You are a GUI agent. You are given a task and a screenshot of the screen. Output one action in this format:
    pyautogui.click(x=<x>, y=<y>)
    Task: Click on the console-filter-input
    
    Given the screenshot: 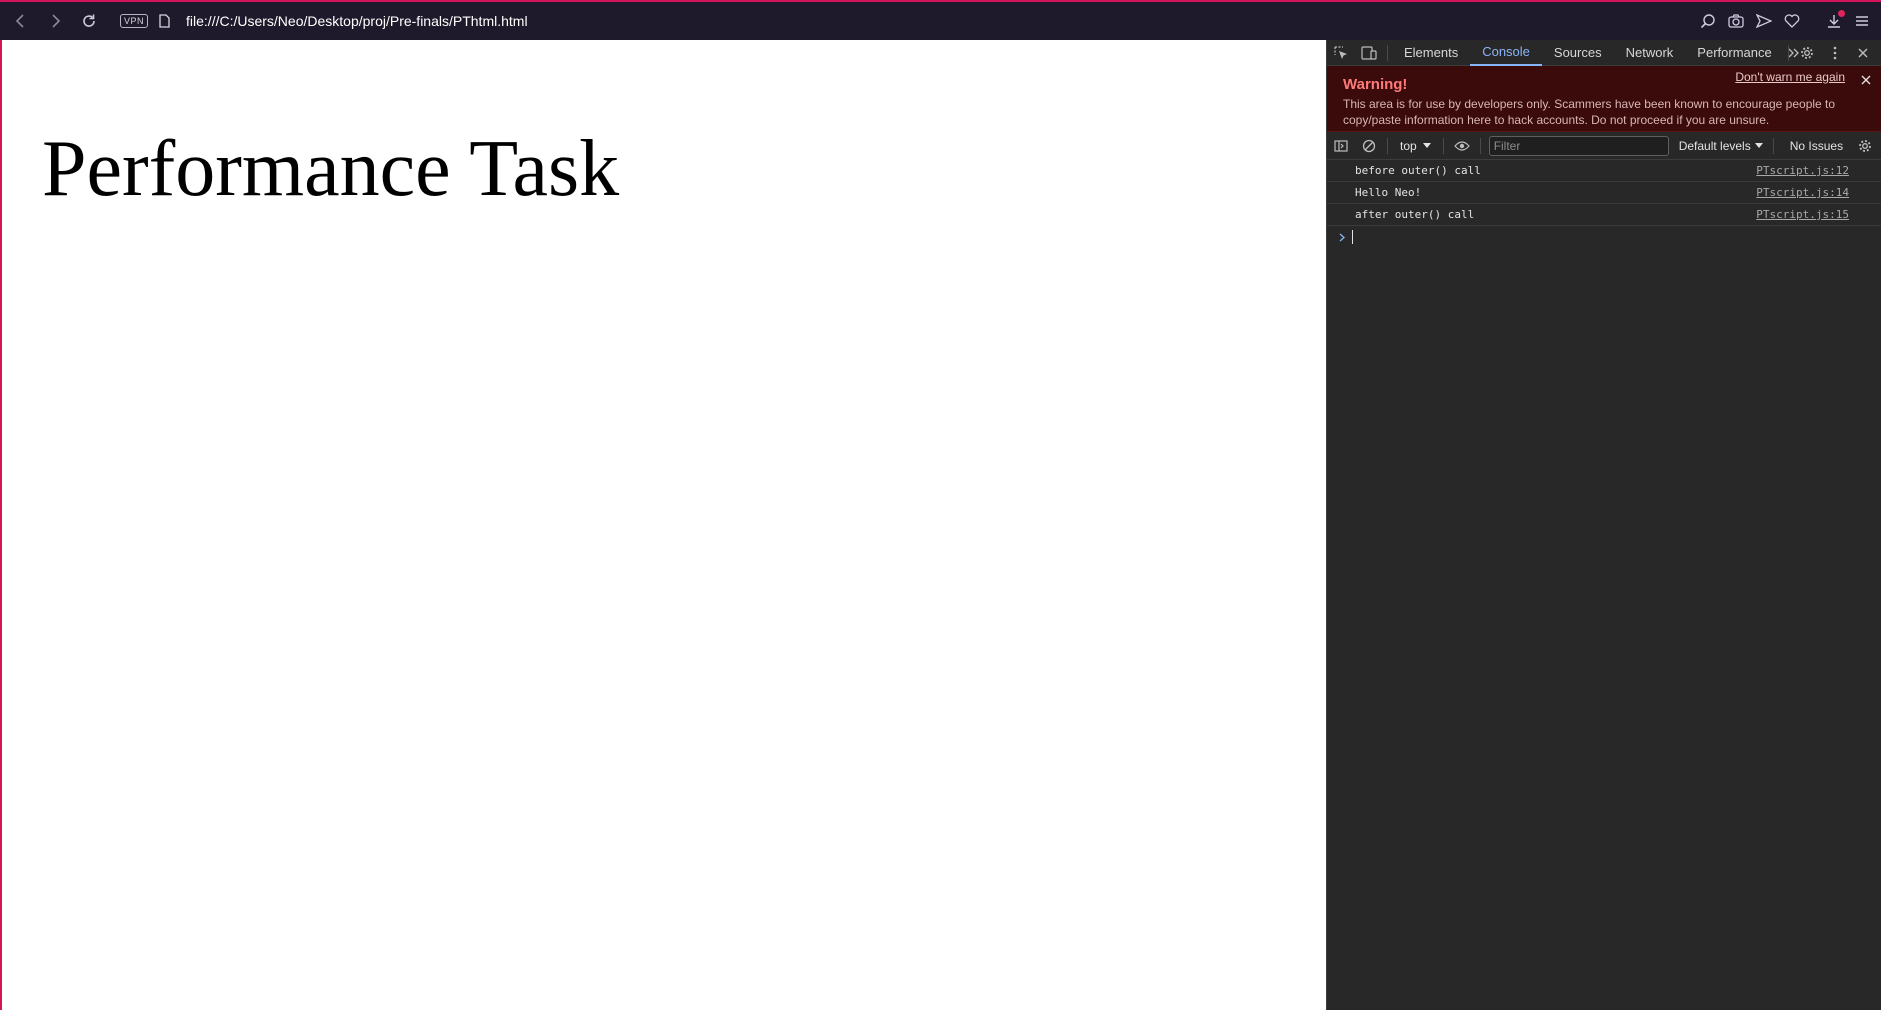 What is the action you would take?
    pyautogui.click(x=1578, y=145)
    